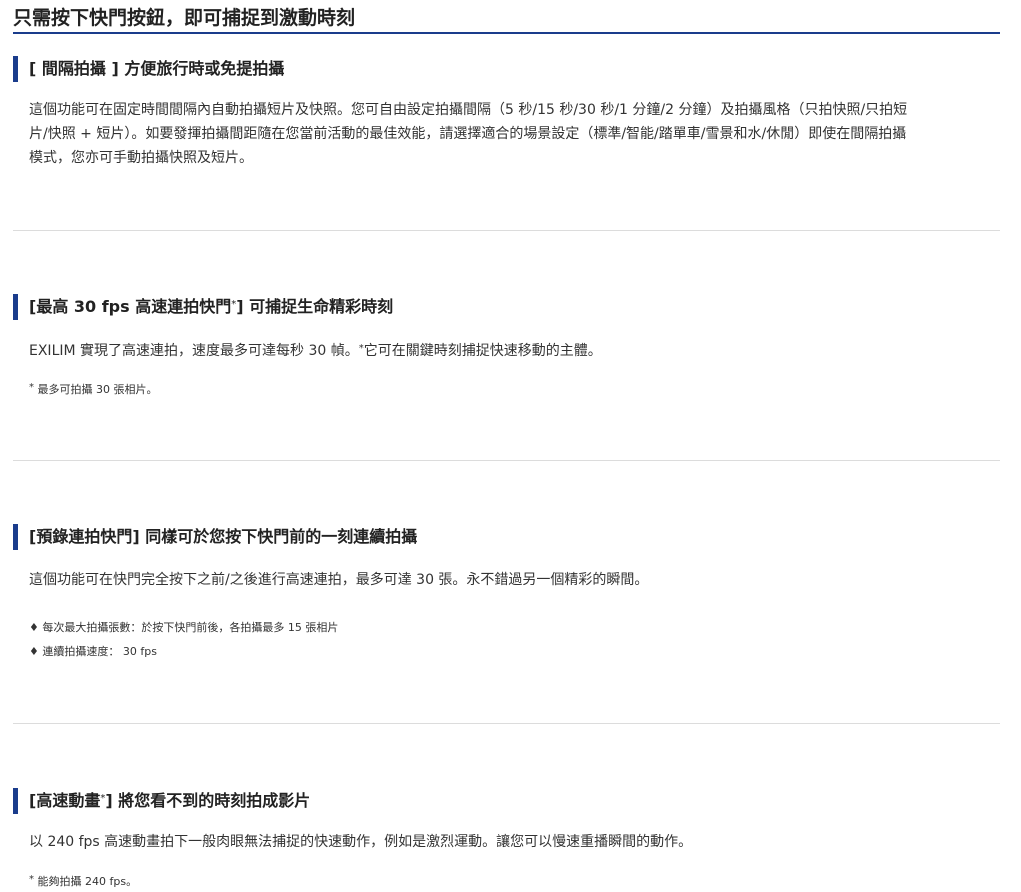  Describe the element at coordinates (315, 306) in the screenshot. I see `section-title-part: ] 可捕捉生命精彩時刻` at that location.